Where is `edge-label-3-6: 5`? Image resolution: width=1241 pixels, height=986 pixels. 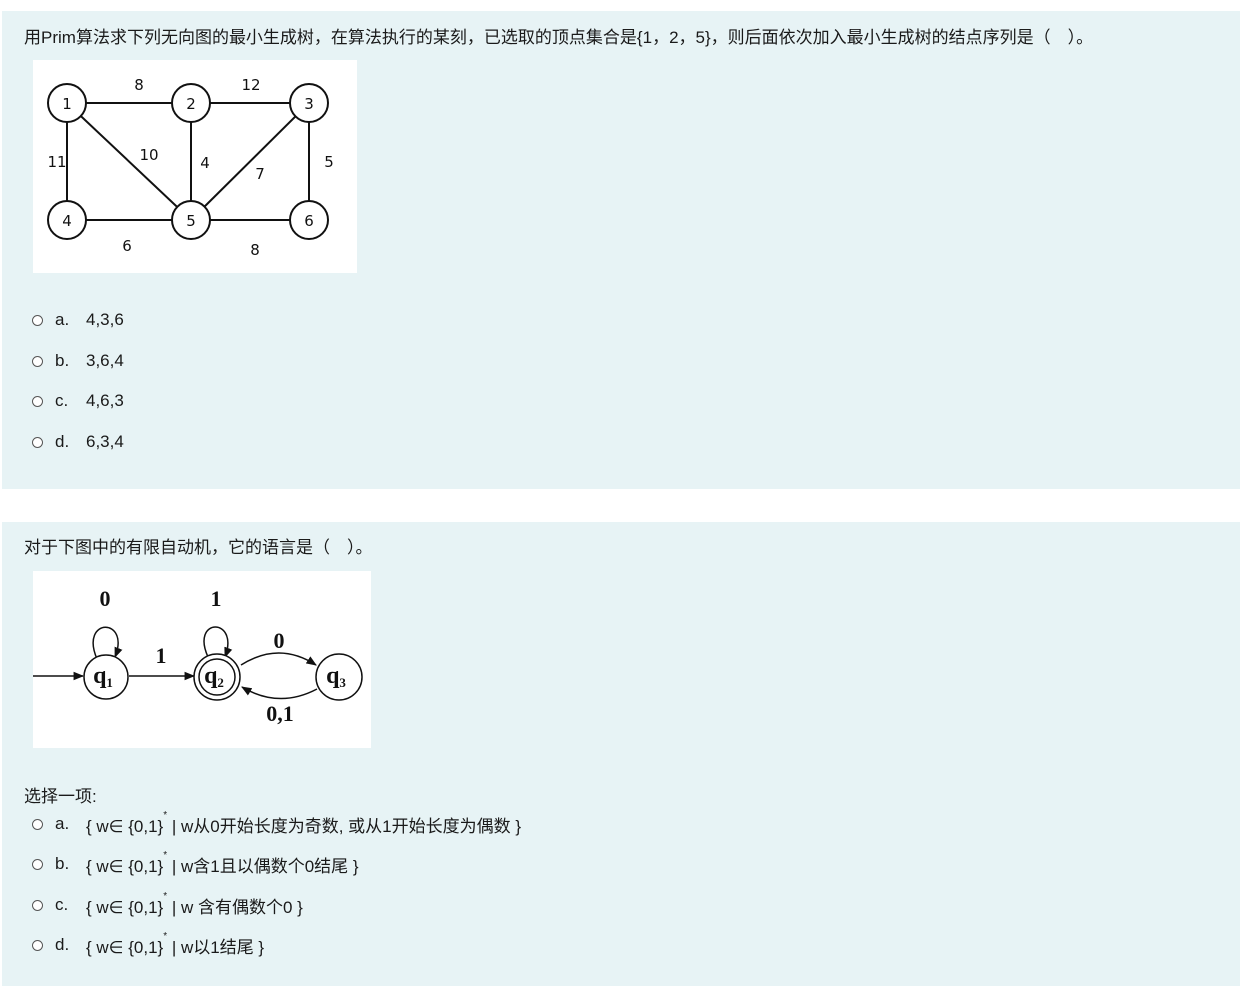
edge-label-3-6: 5 is located at coordinates (329, 162).